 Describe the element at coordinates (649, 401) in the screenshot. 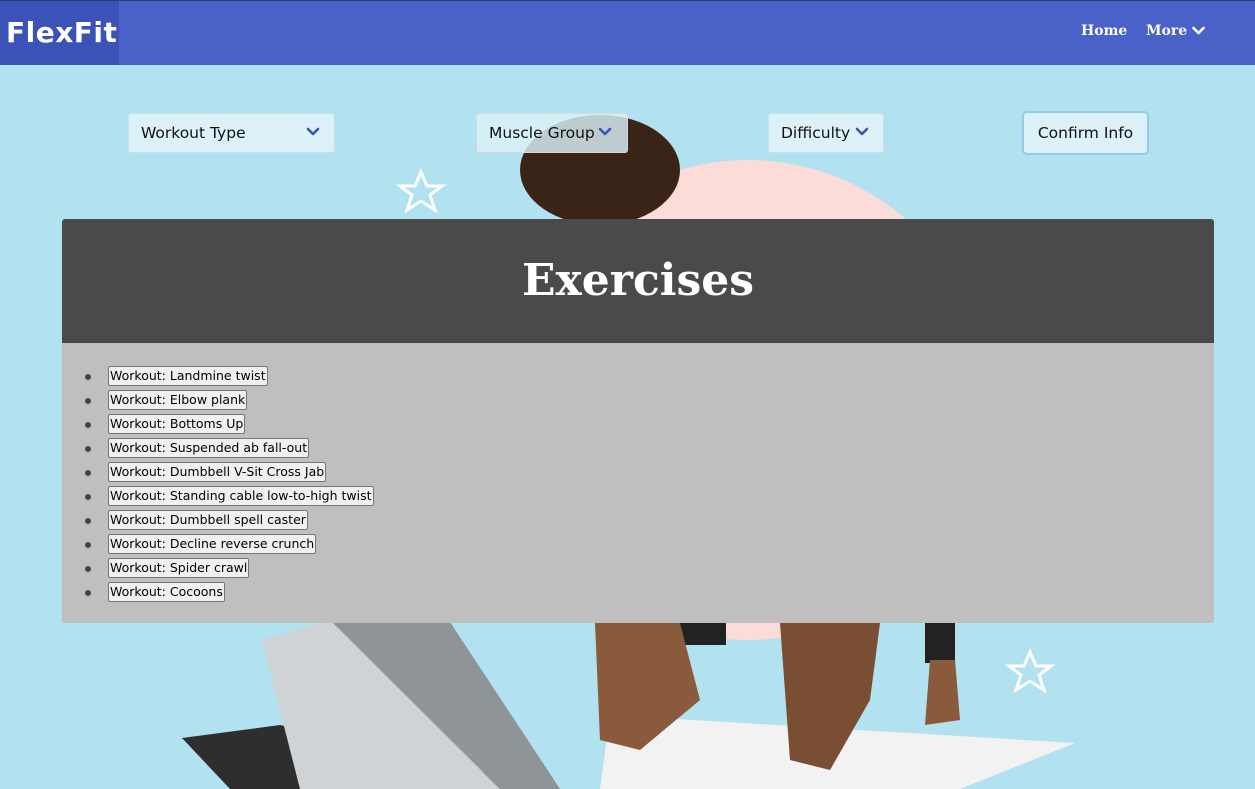

I see `list-item: Workout: Elbow plank` at that location.